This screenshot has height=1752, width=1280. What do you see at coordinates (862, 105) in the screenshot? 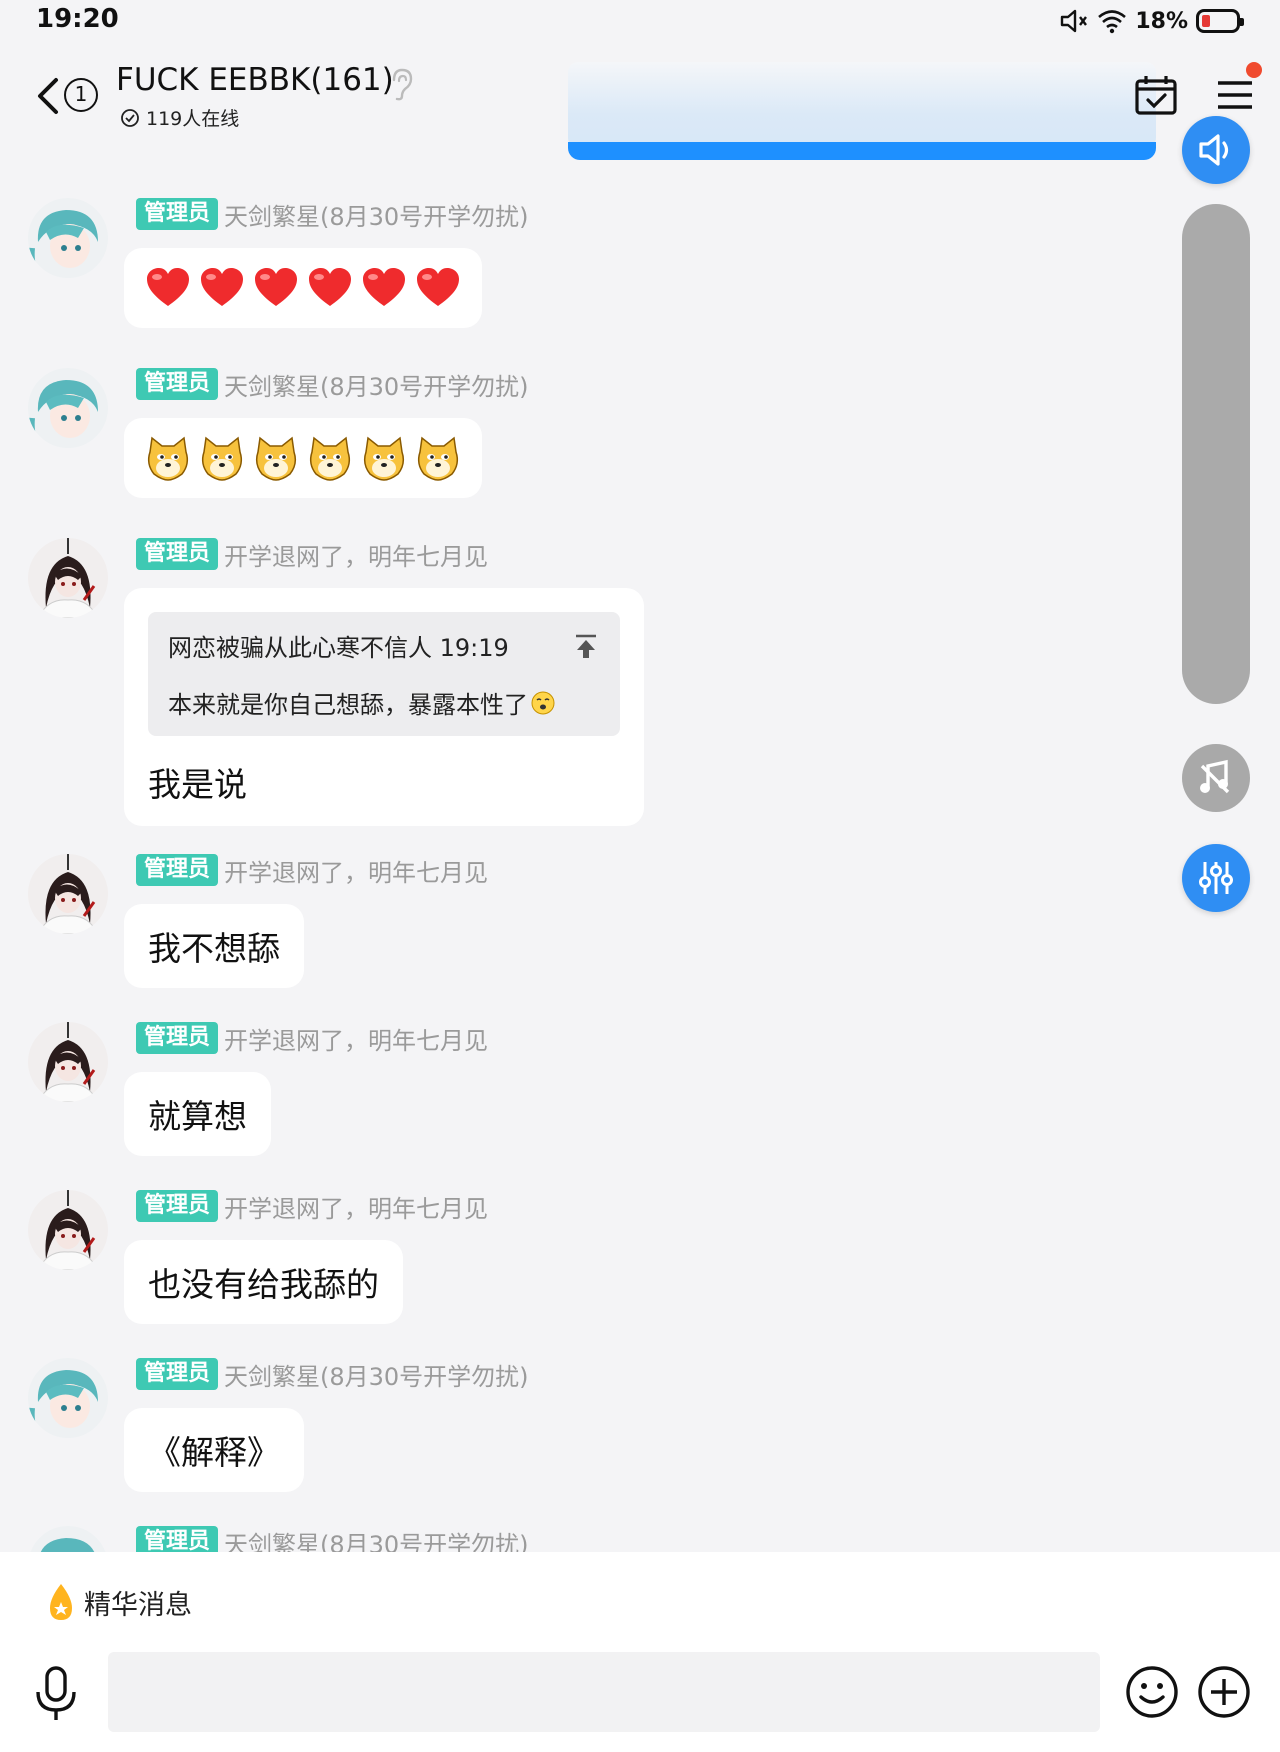
I see `voice-room-banner` at bounding box center [862, 105].